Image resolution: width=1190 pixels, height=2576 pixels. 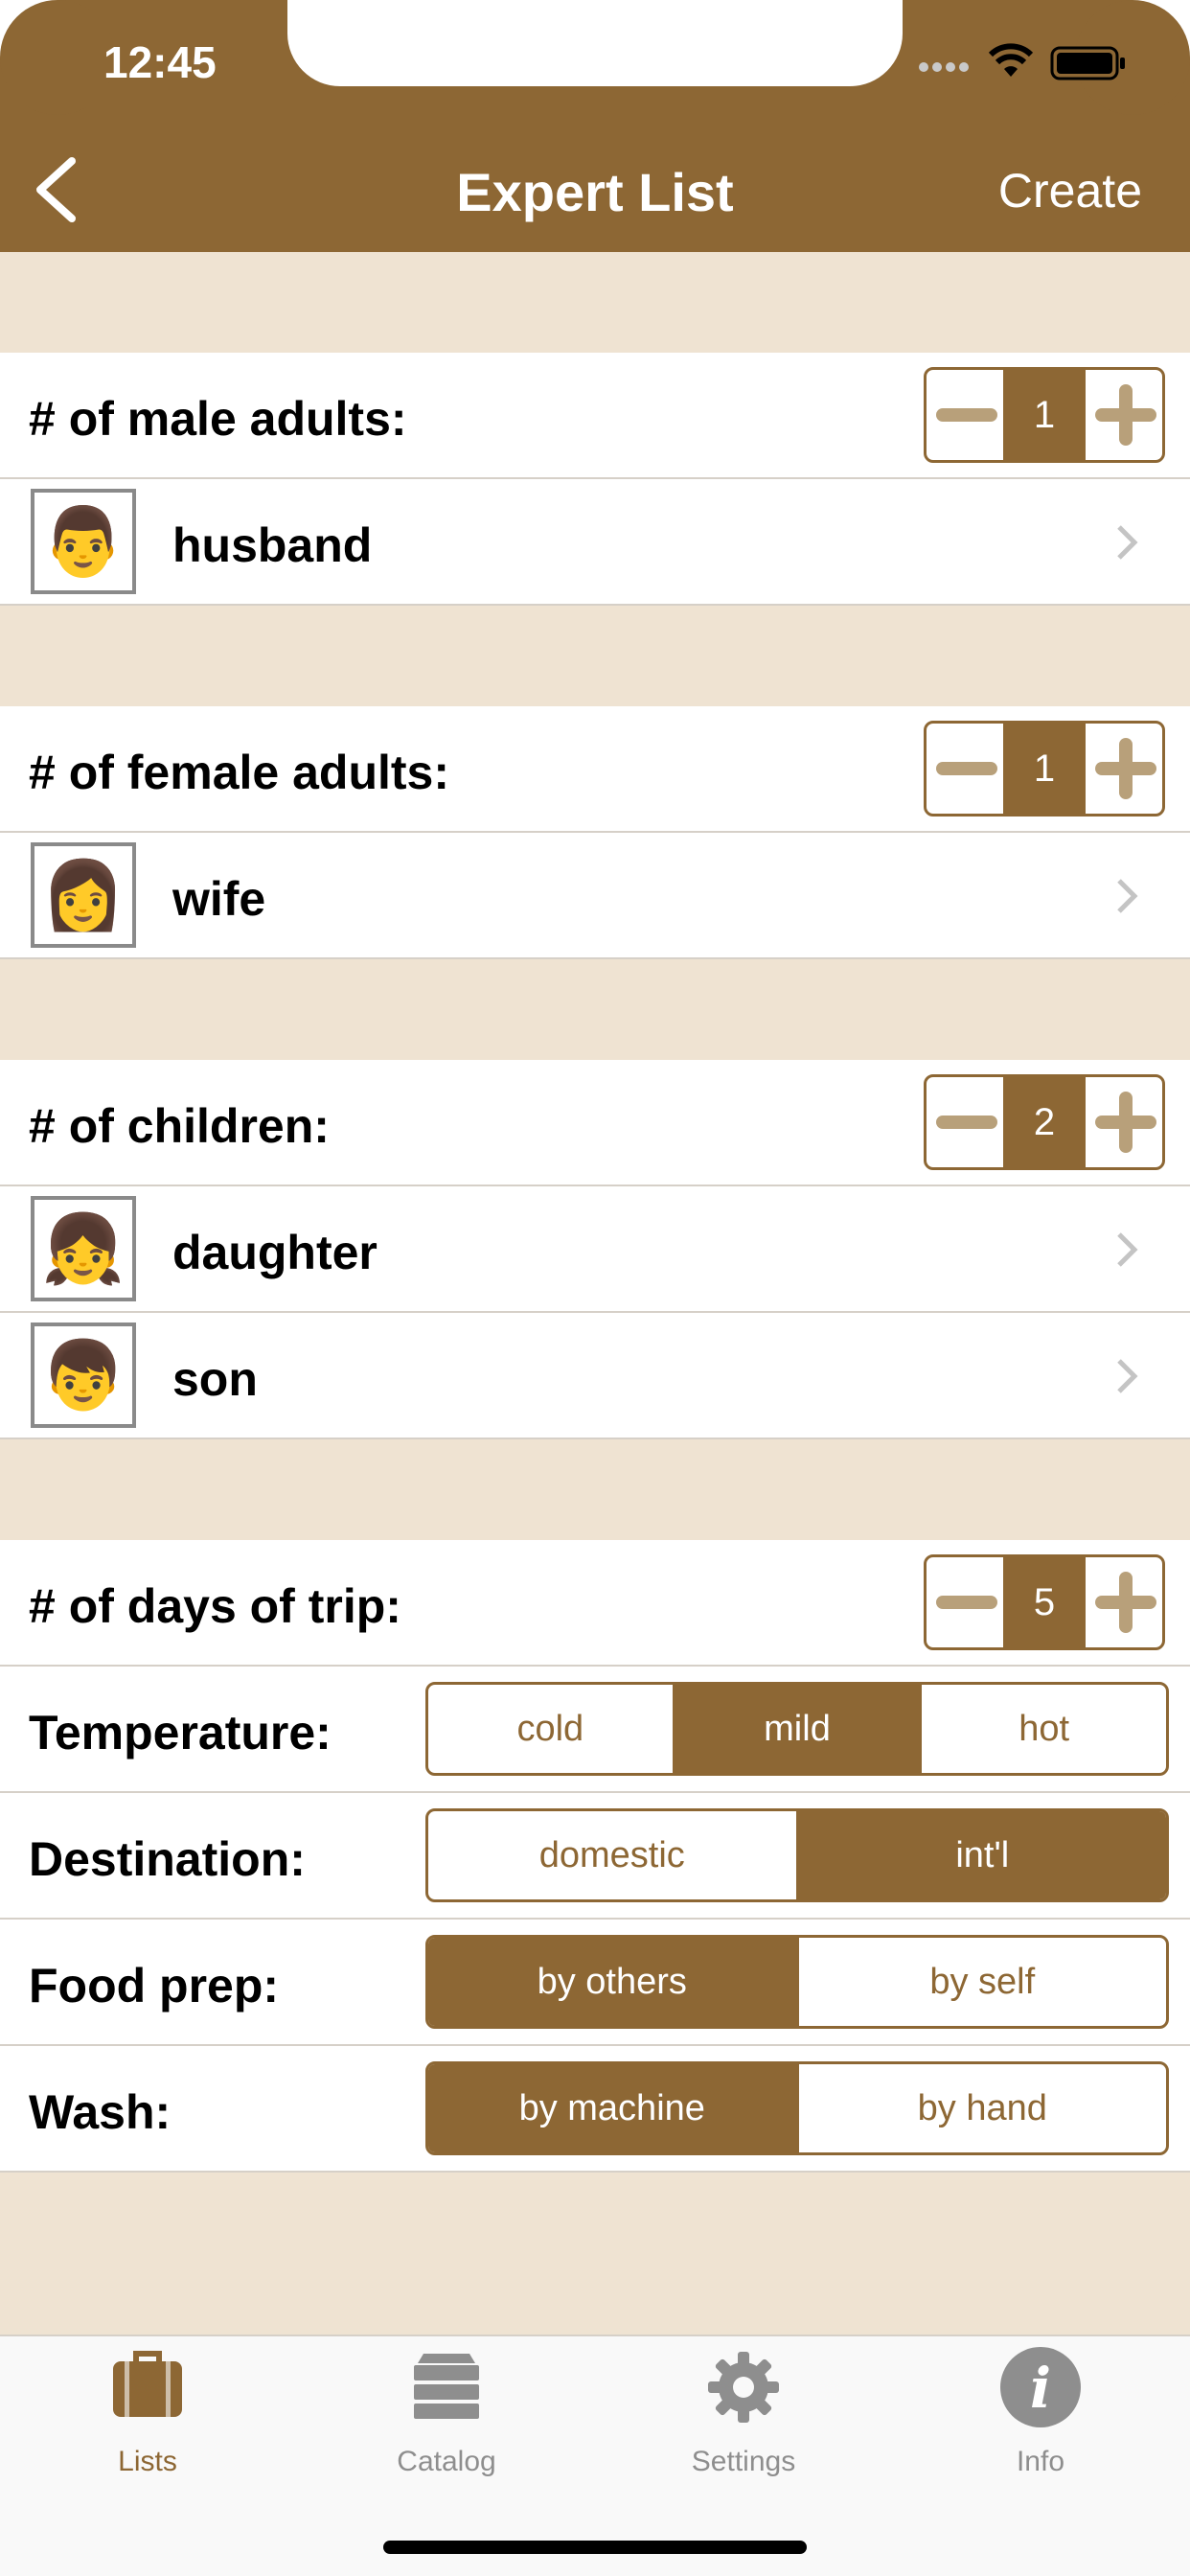 I want to click on female-adults-count: 1, so click(x=1044, y=769).